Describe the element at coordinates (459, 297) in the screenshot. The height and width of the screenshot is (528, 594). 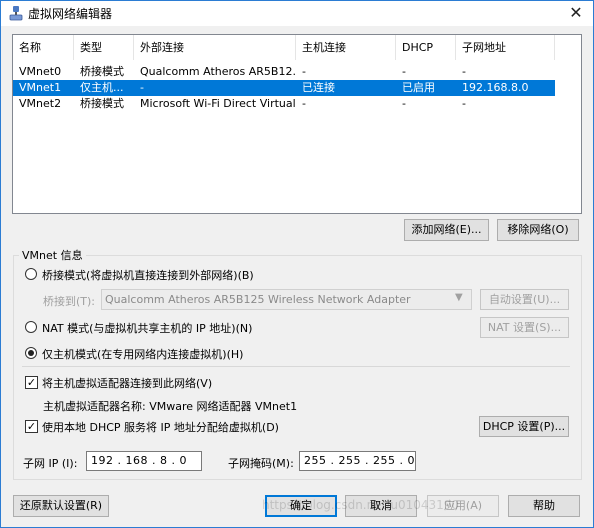
I see `chevron-down-icon: ▼` at that location.